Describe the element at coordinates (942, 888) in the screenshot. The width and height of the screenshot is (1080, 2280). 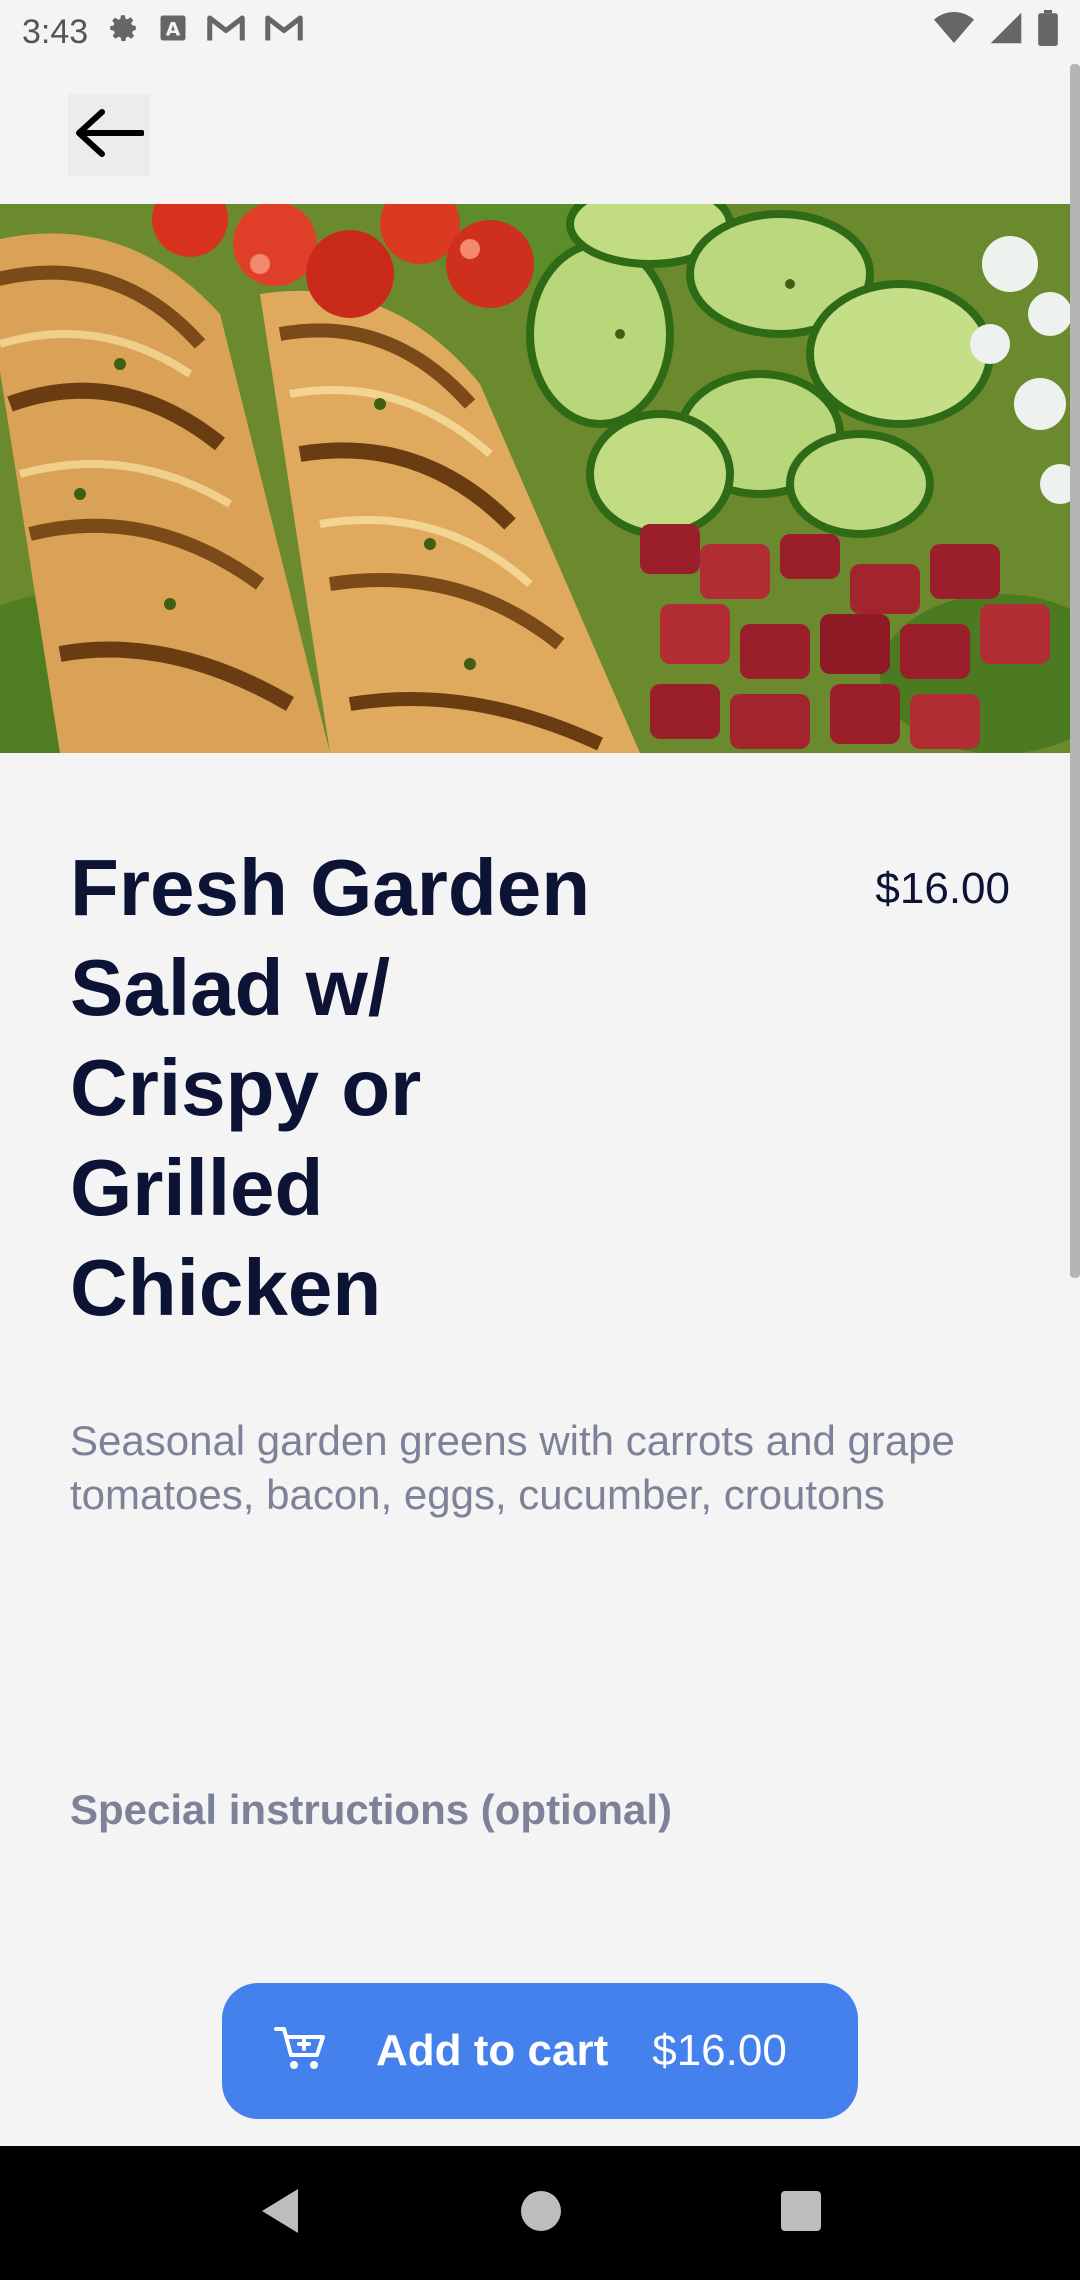
I see `item-price: $16.00` at that location.